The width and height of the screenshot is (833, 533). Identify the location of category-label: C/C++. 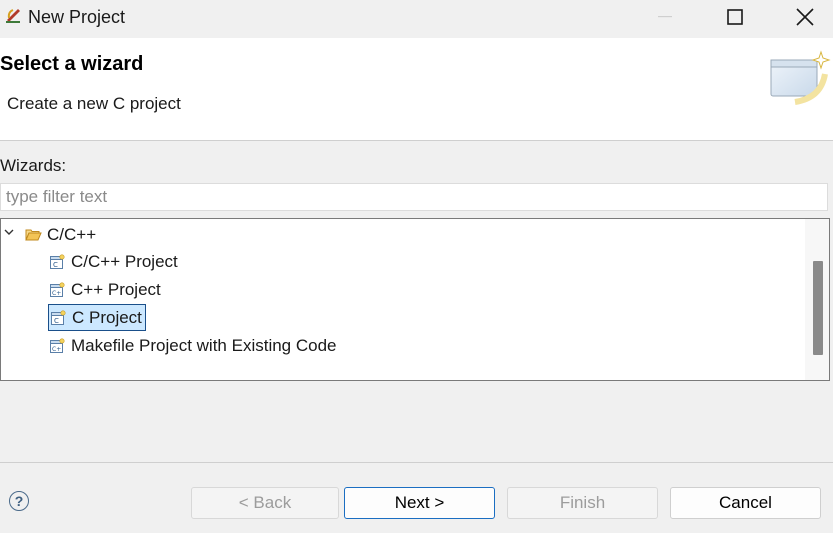
(72, 234).